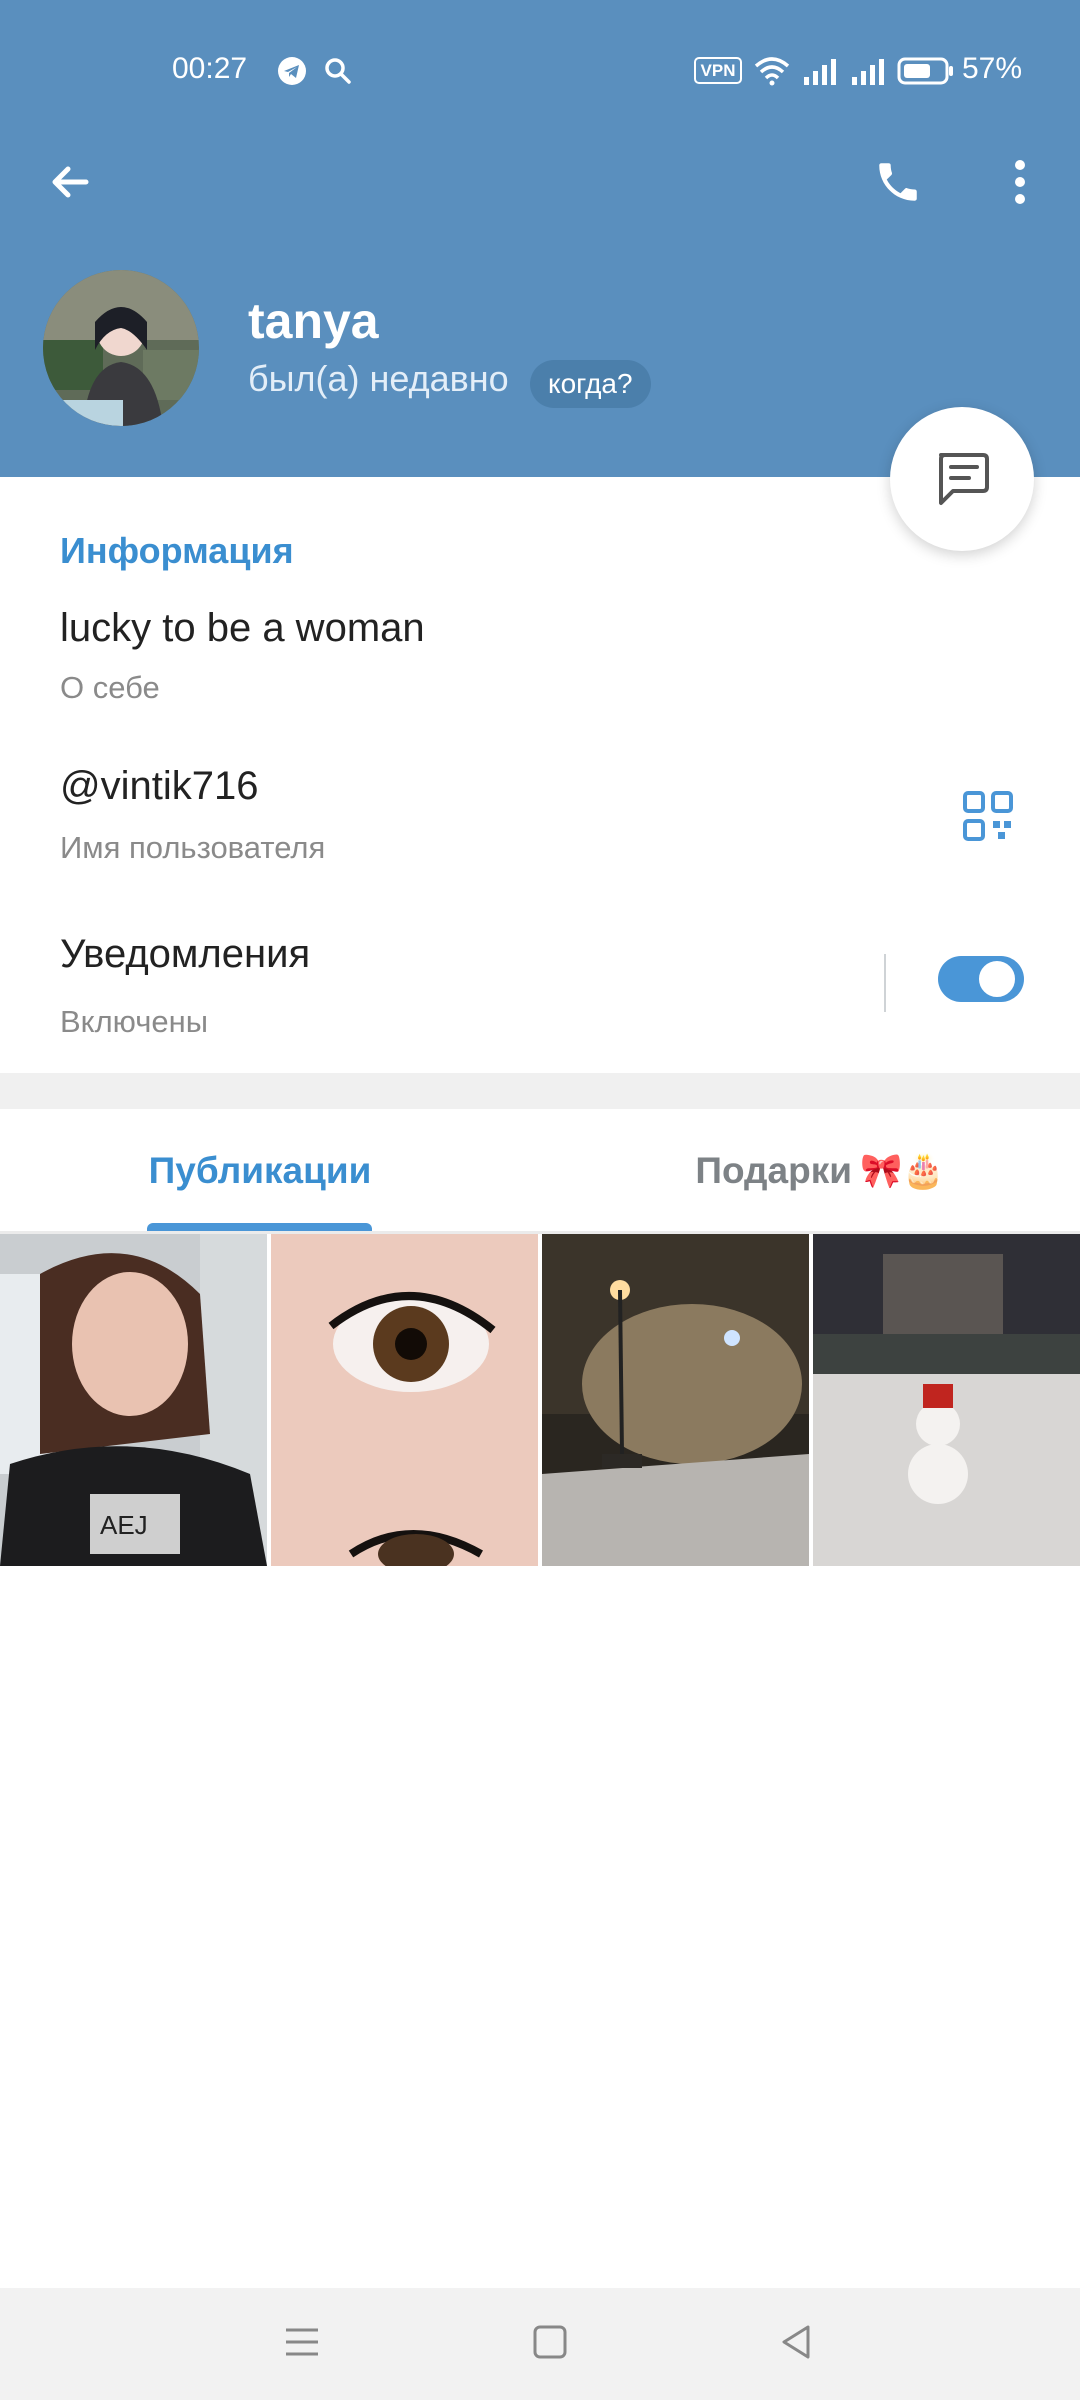 The width and height of the screenshot is (1080, 2400). Describe the element at coordinates (121, 348) in the screenshot. I see `avatar` at that location.